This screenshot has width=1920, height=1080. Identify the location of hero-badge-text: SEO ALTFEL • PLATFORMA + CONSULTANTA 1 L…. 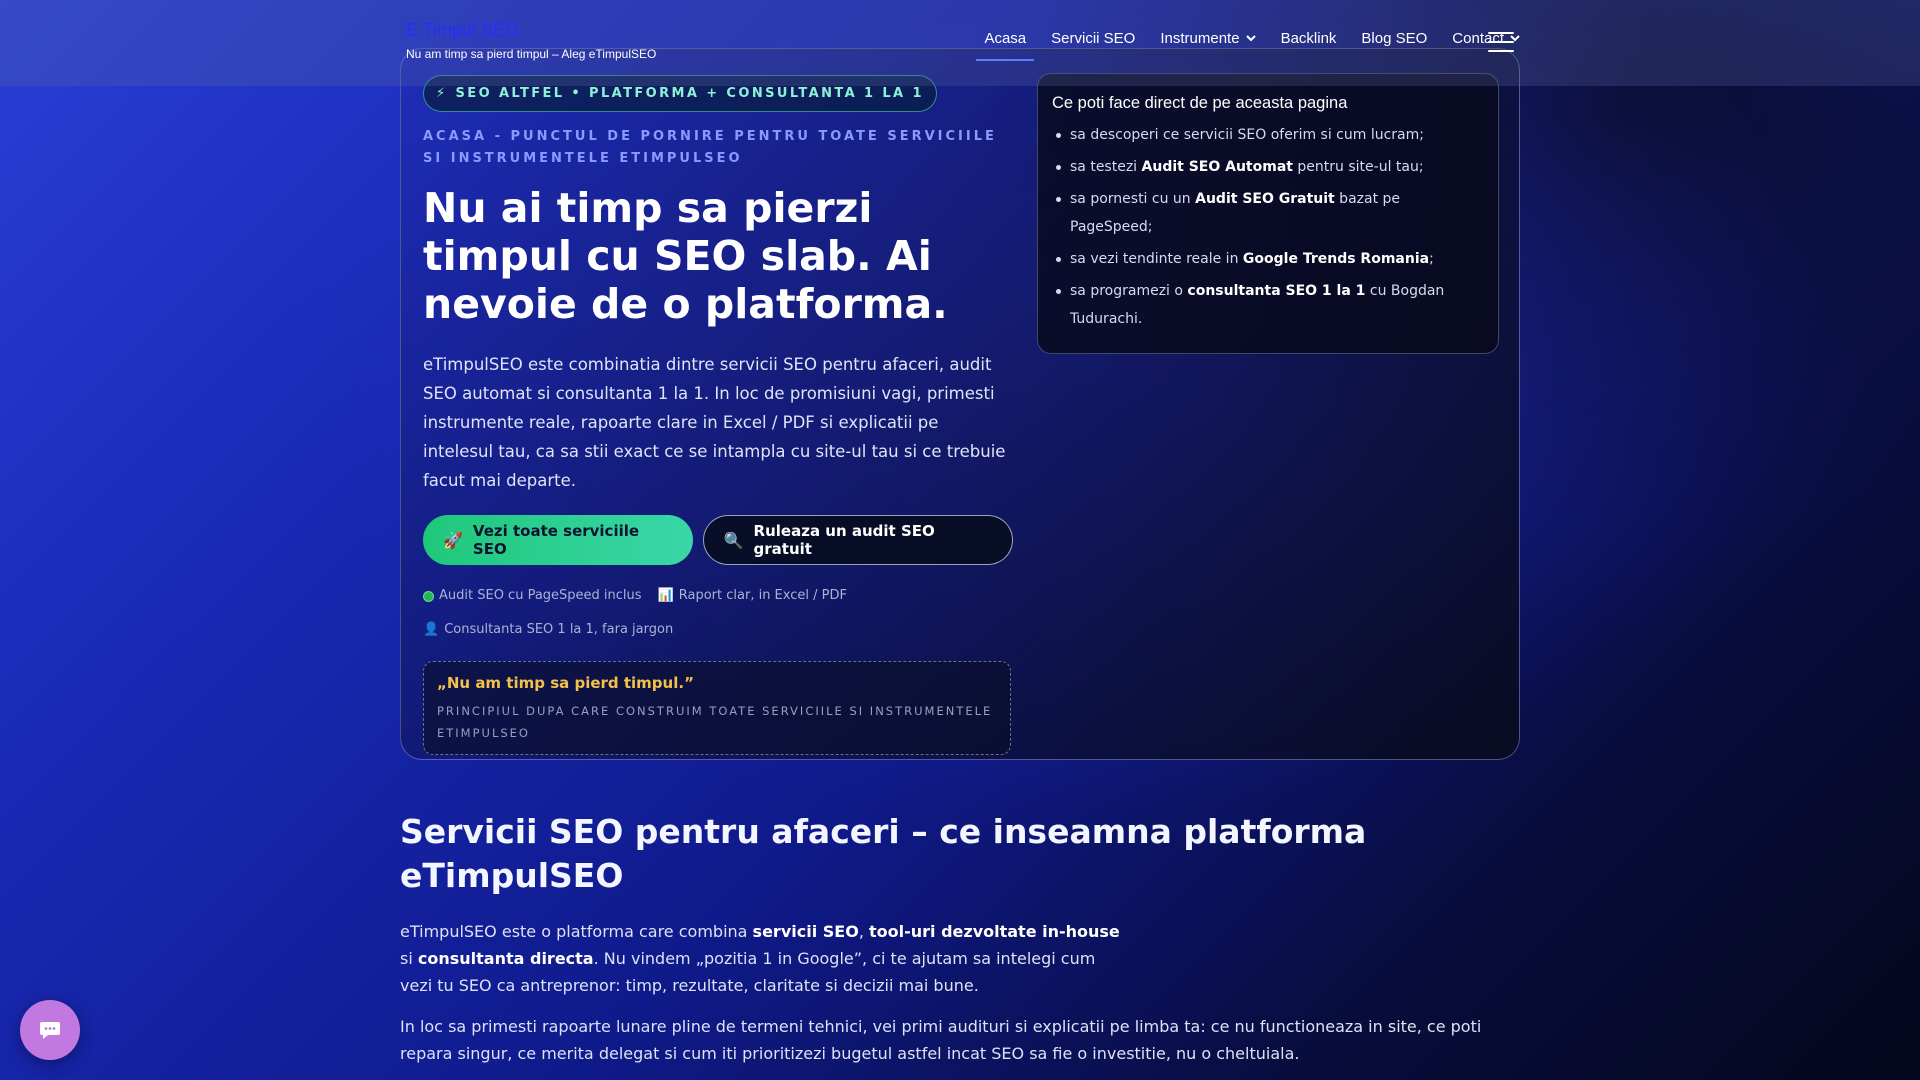
(689, 93).